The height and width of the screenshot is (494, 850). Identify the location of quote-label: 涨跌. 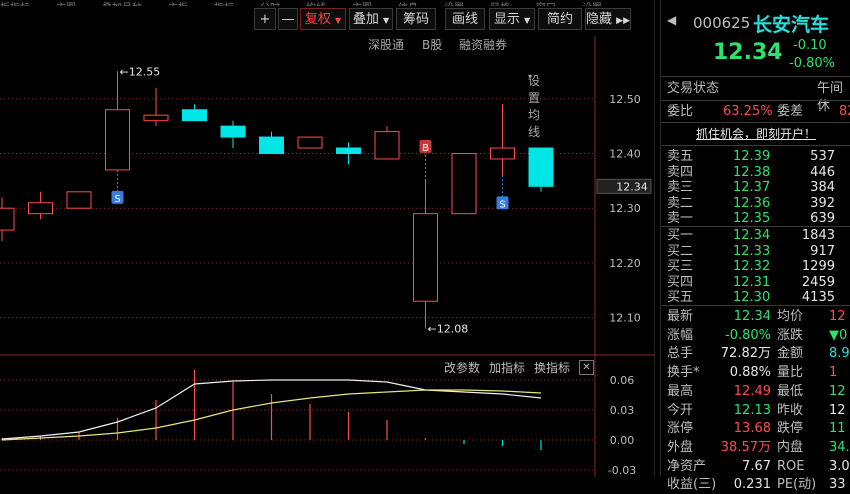
(790, 335).